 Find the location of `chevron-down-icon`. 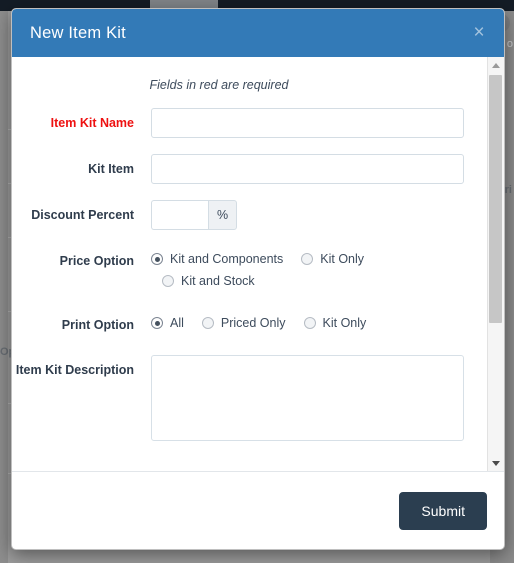

chevron-down-icon is located at coordinates (496, 463).